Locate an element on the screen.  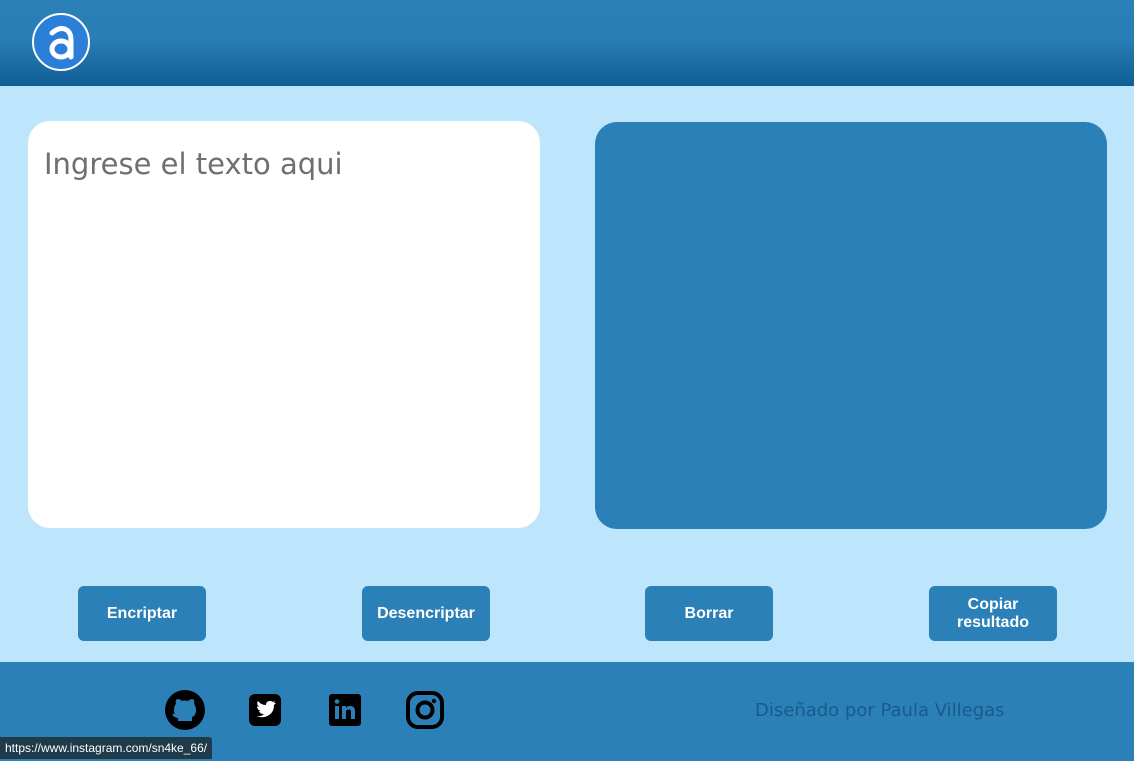
github-link is located at coordinates (185, 710).